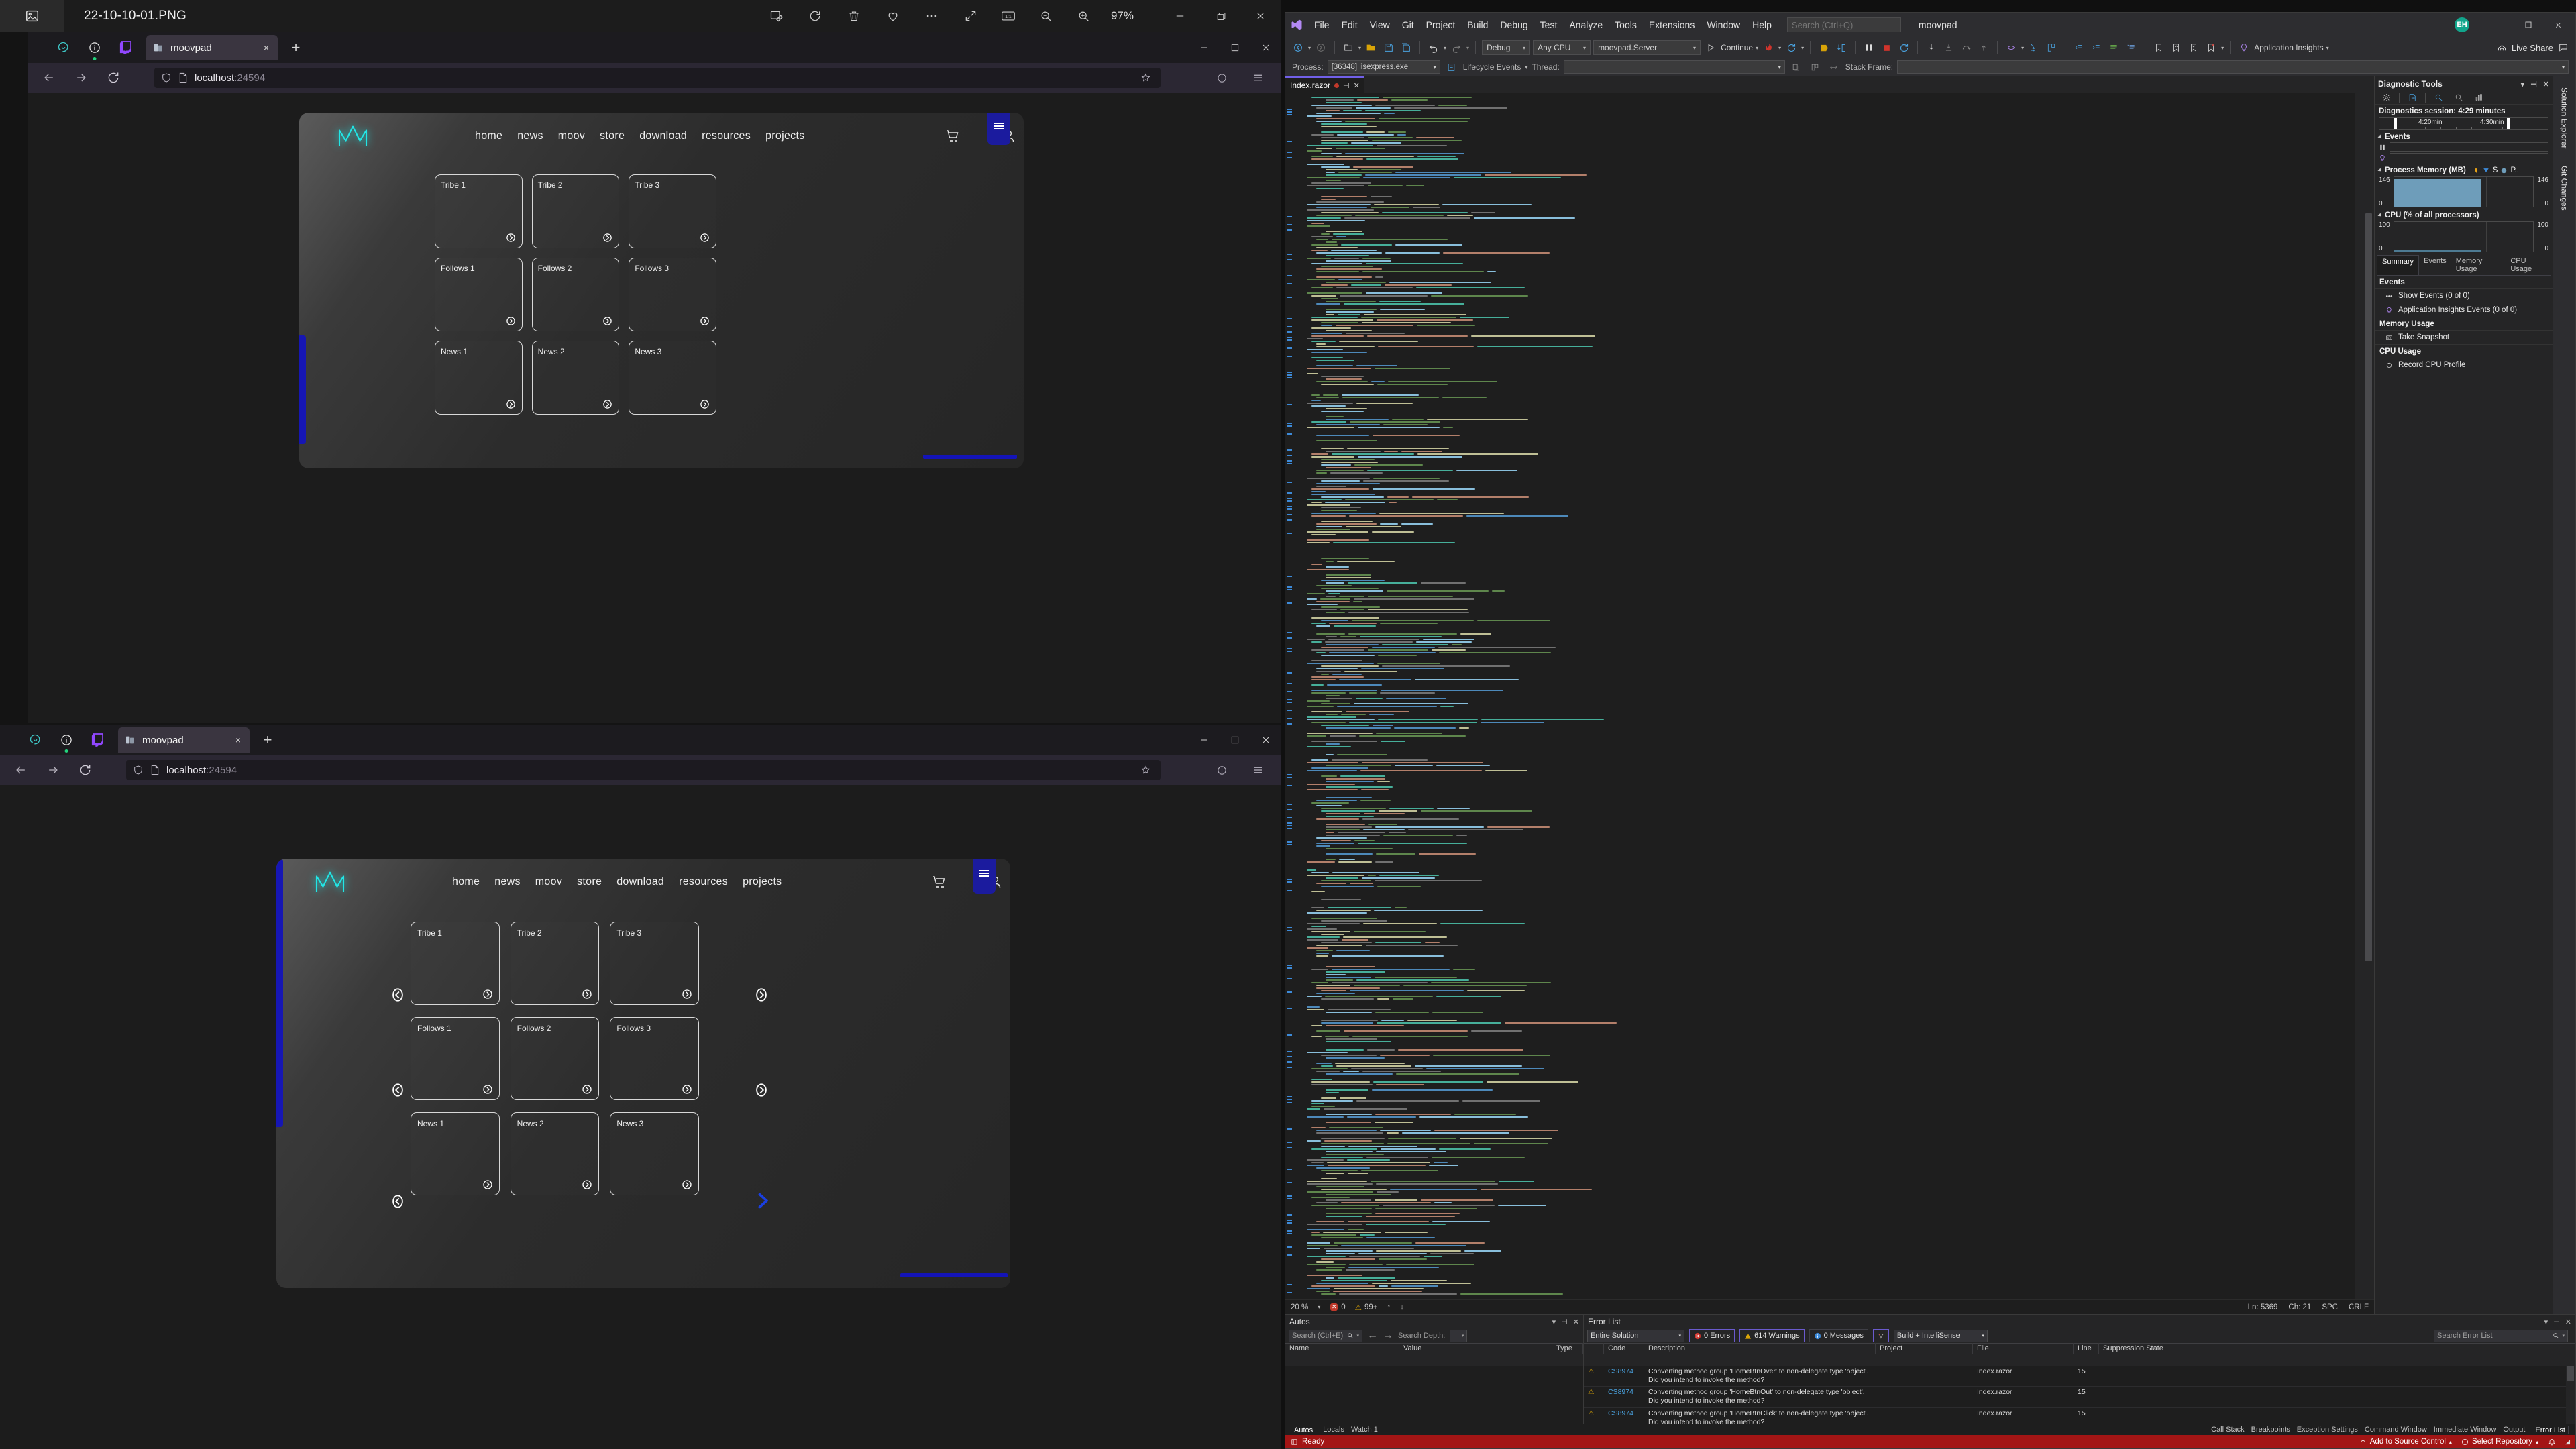 The image size is (2576, 1449). Describe the element at coordinates (2514, 1430) in the screenshot. I see `tab-output: Output` at that location.